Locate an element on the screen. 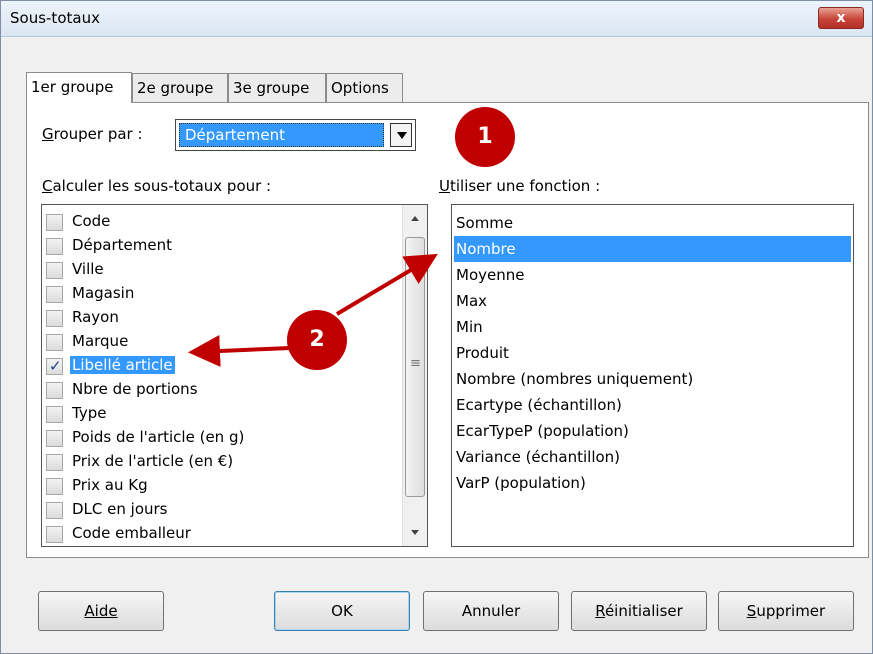 The width and height of the screenshot is (873, 654). arrow-to-libelle is located at coordinates (239, 350).